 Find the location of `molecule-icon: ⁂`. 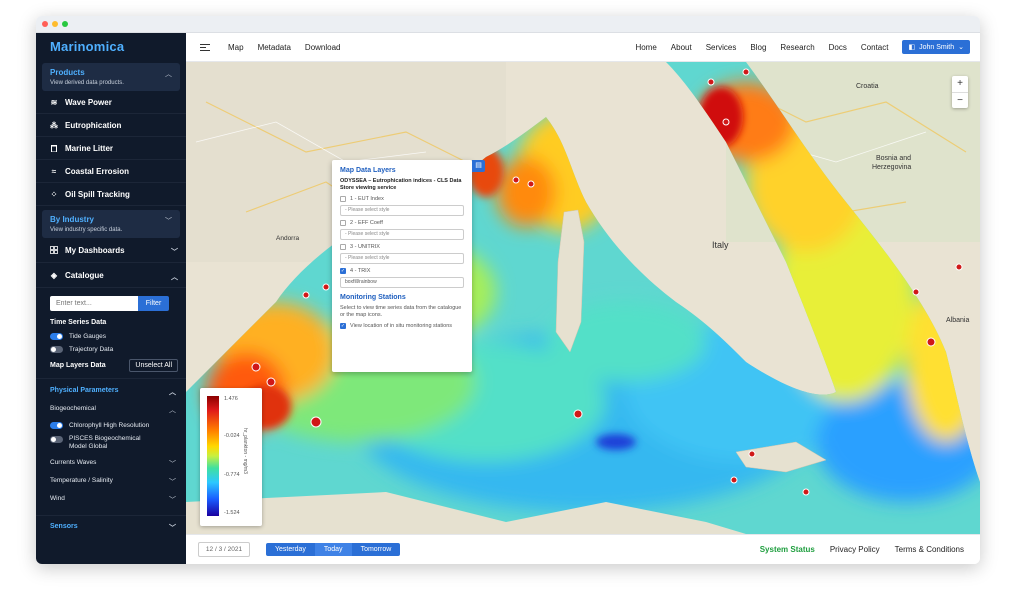

molecule-icon: ⁂ is located at coordinates (54, 125).